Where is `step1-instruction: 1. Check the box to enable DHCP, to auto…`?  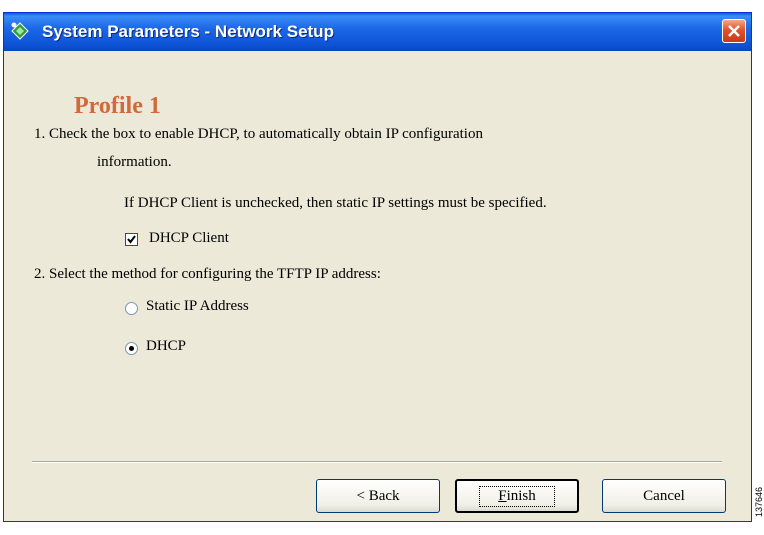 step1-instruction: 1. Check the box to enable DHCP, to auto… is located at coordinates (258, 134).